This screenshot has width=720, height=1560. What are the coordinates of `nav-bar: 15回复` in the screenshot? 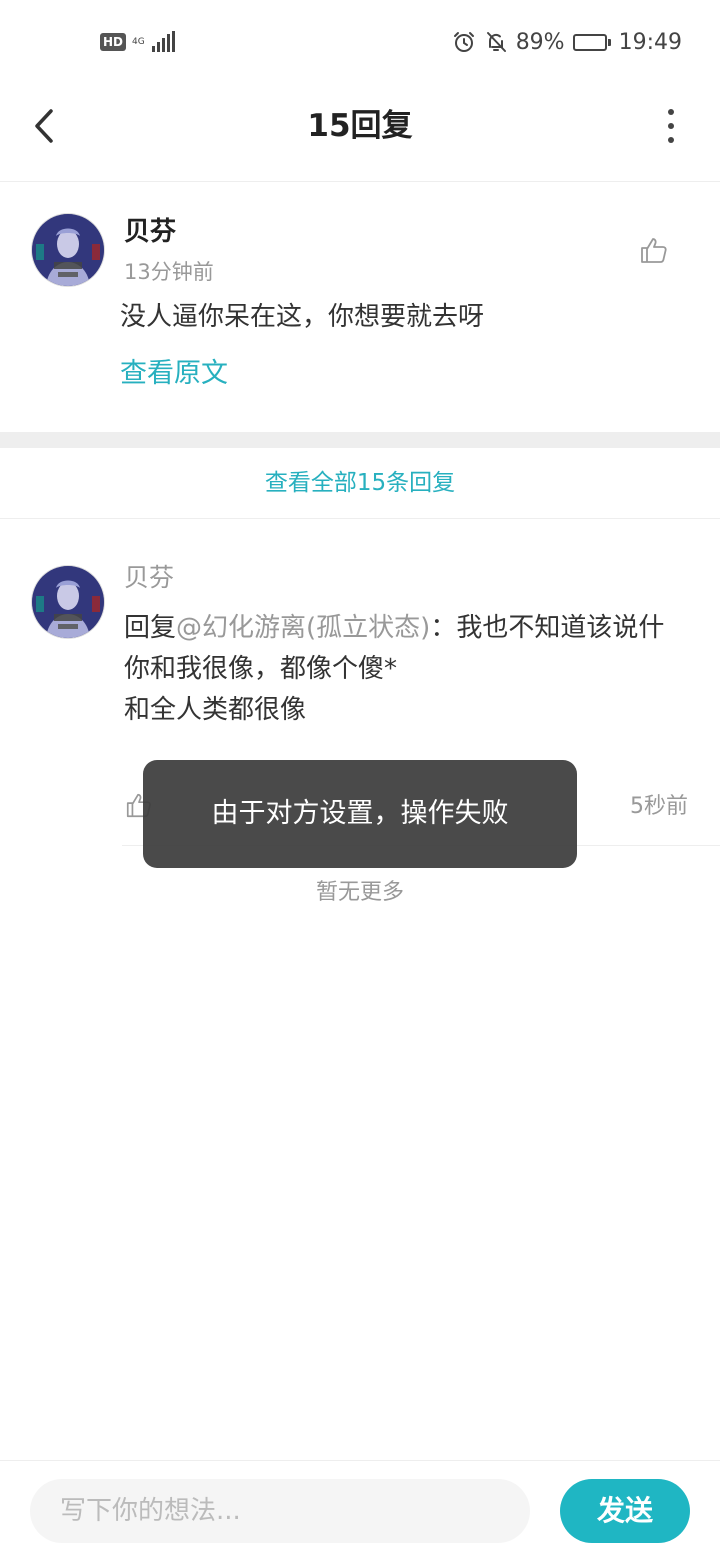 It's located at (360, 133).